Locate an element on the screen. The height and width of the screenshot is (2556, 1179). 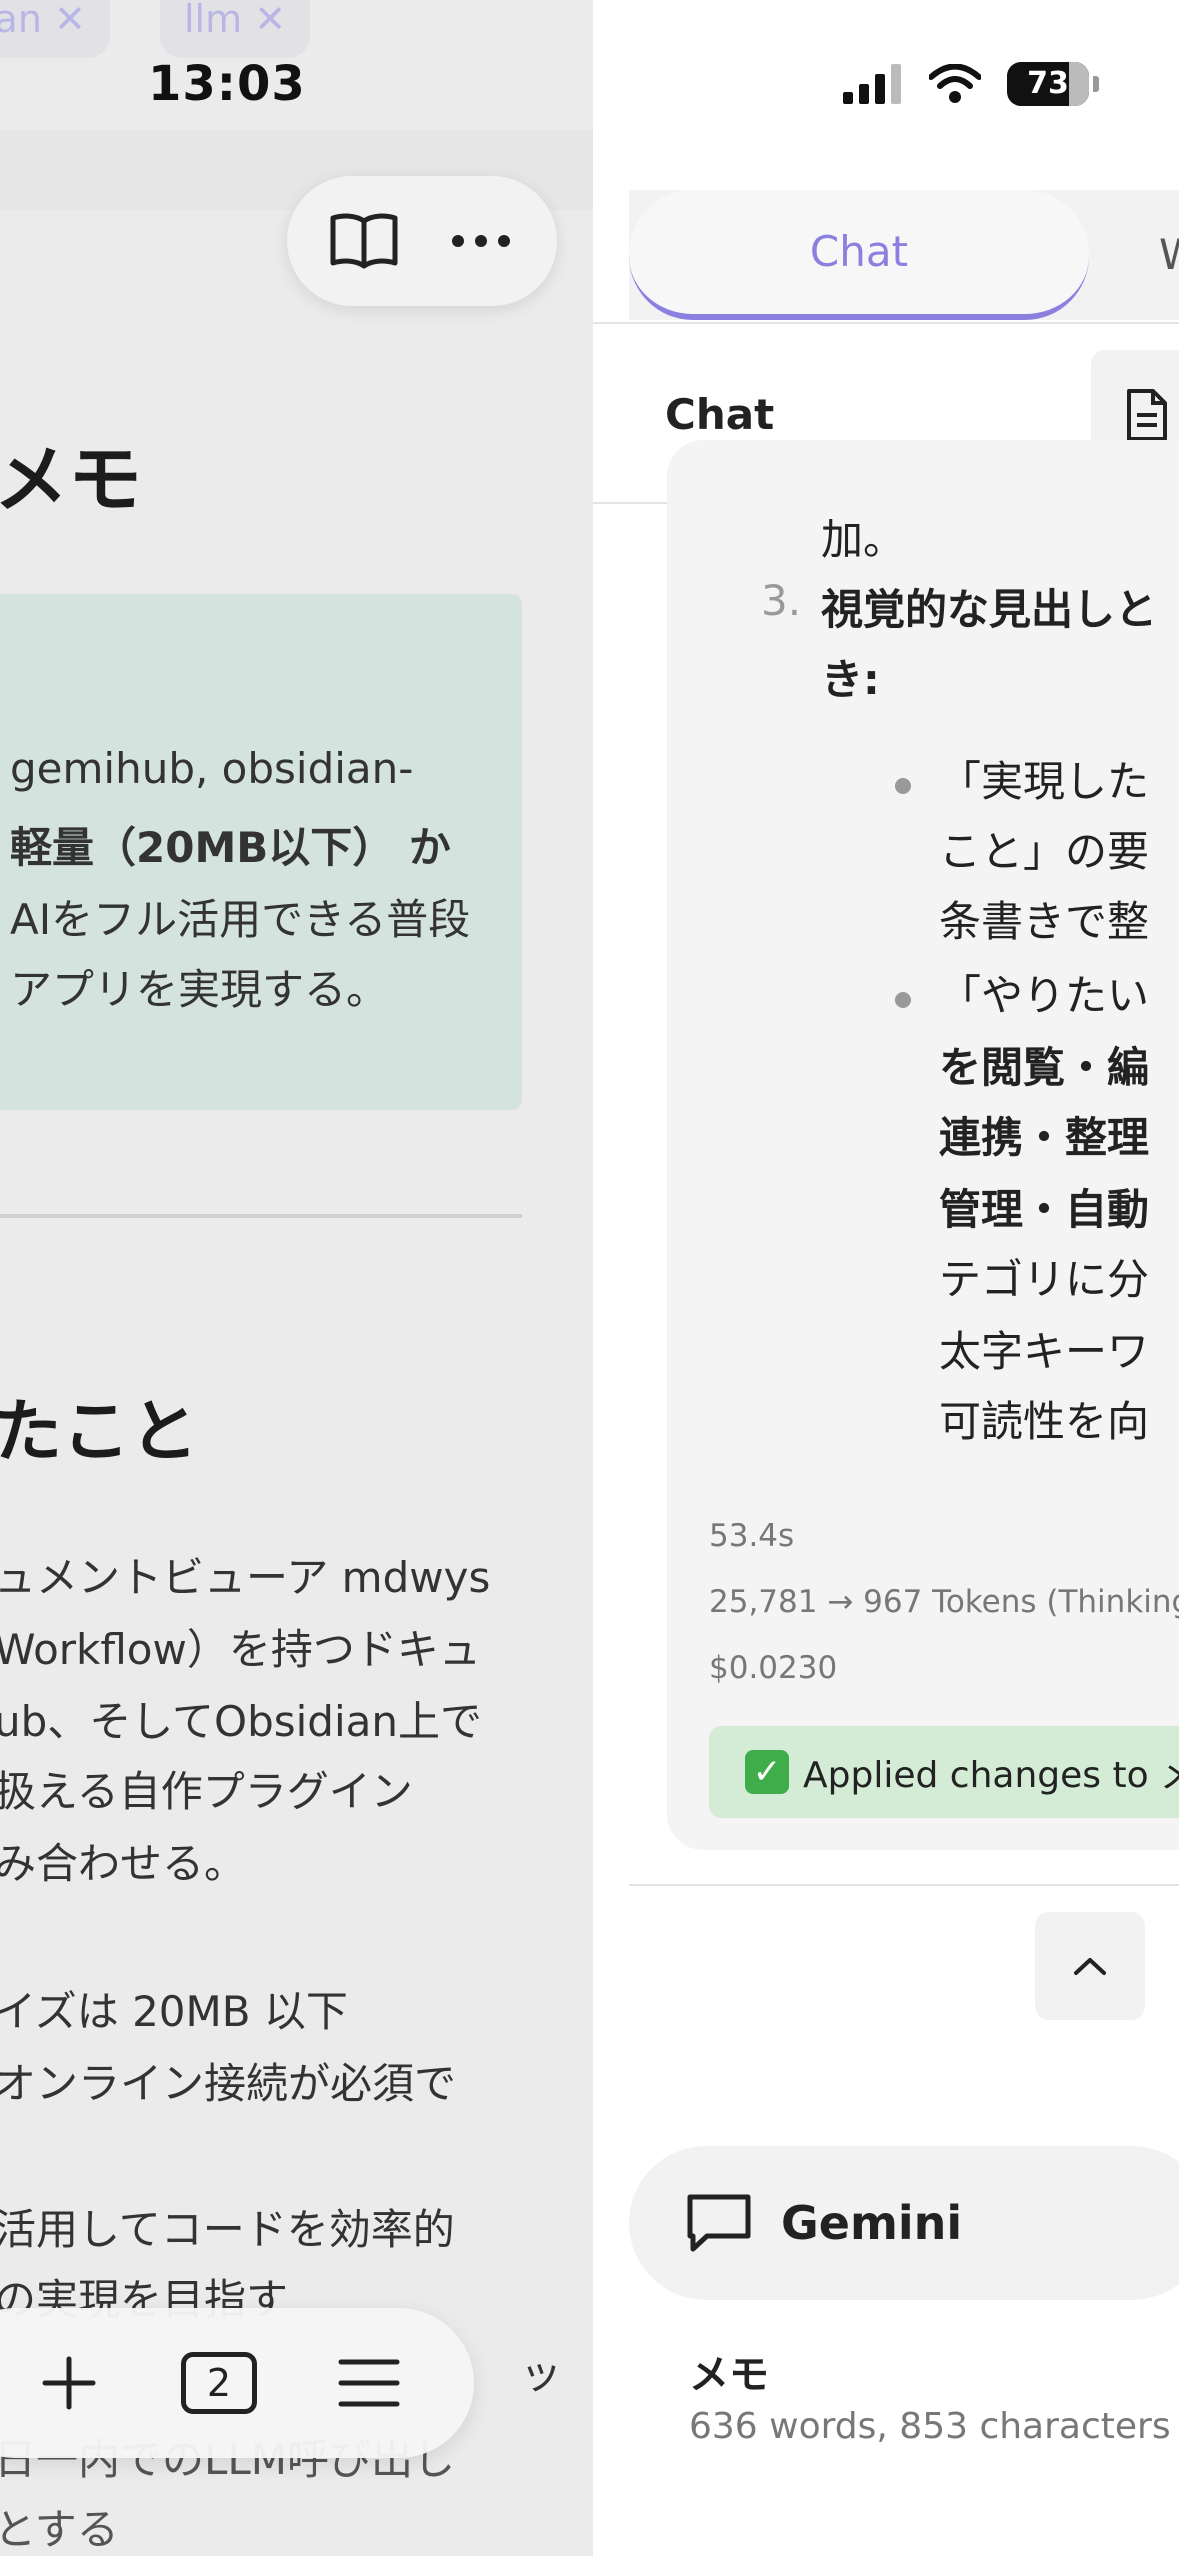
status-indicators: 73 is located at coordinates (971, 84).